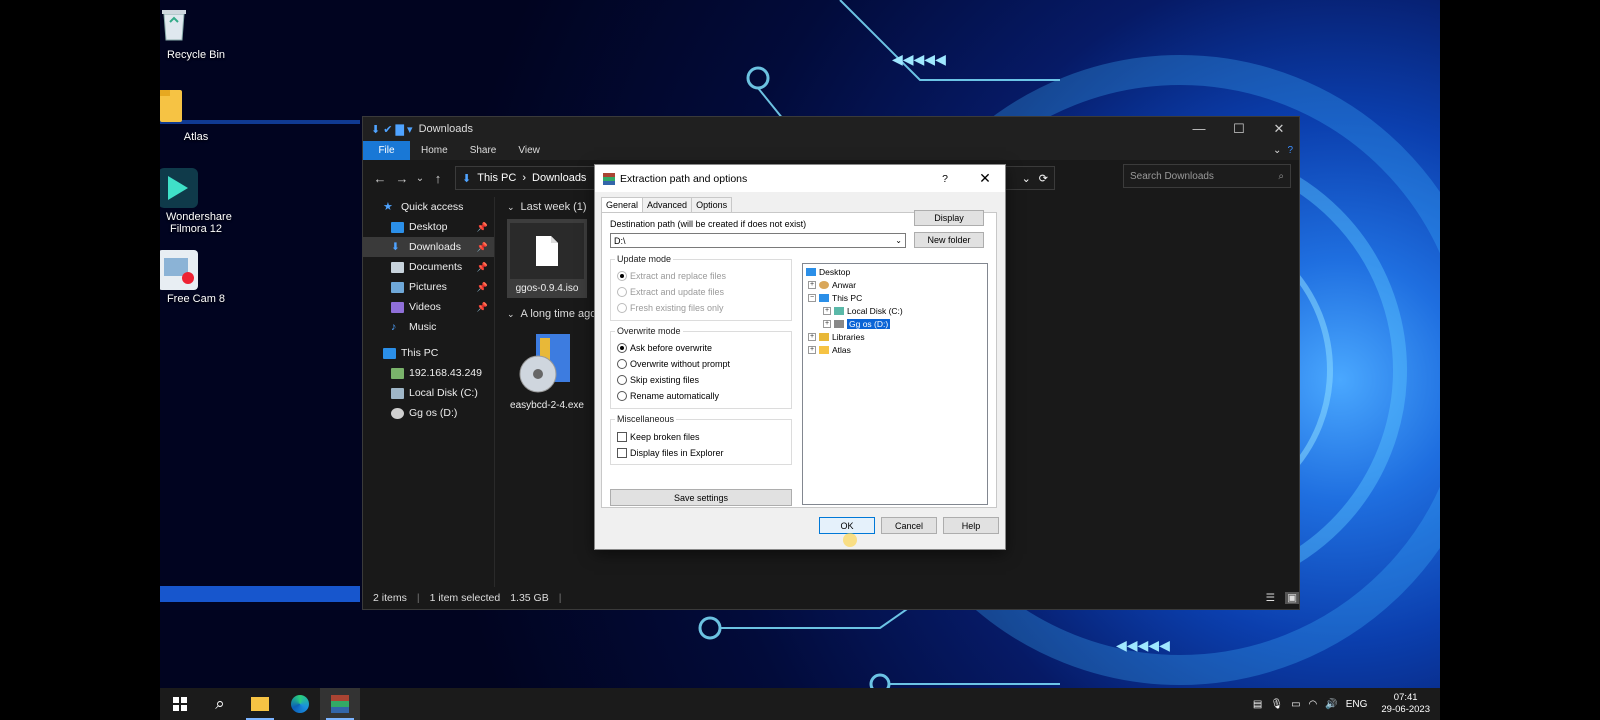 The image size is (1600, 720). I want to click on checkbox-keep-broken: Keep broken files, so click(658, 437).